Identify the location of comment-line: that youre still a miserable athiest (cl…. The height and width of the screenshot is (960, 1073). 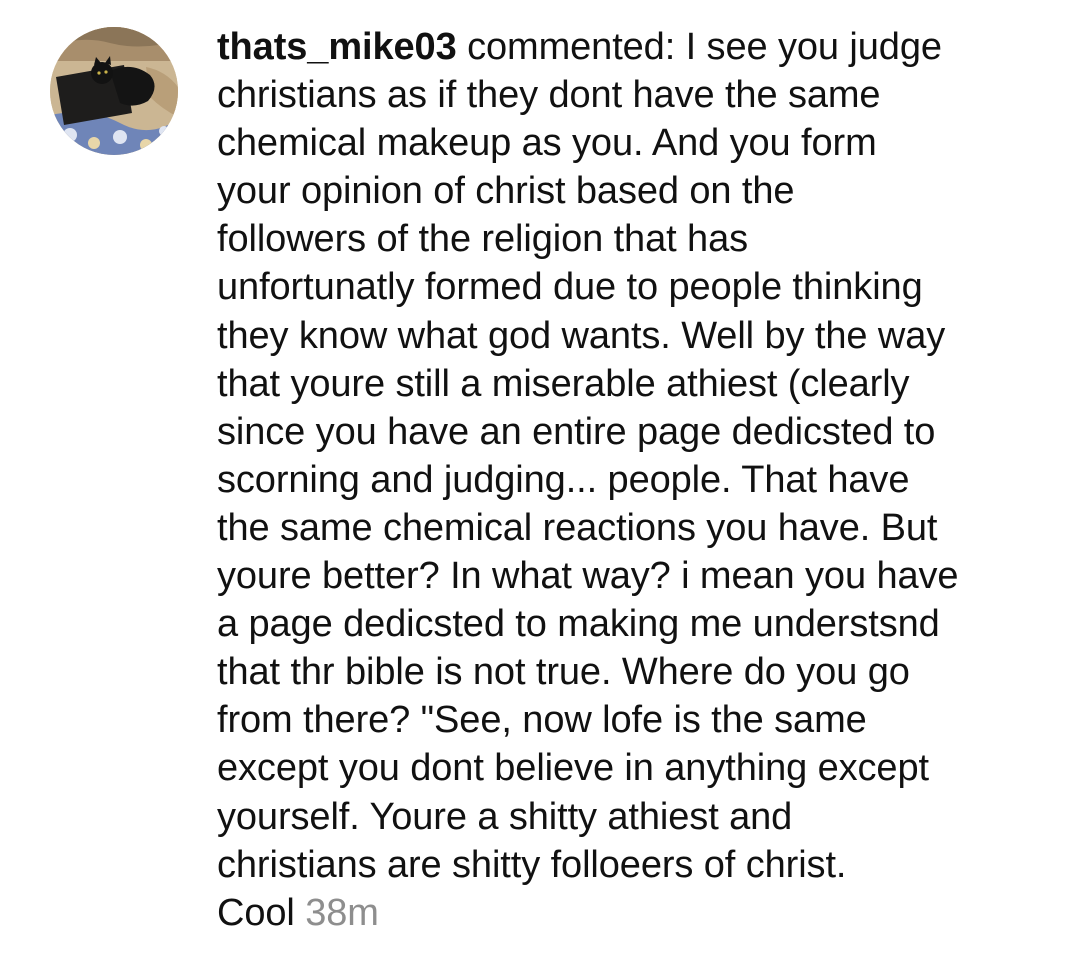
(563, 383).